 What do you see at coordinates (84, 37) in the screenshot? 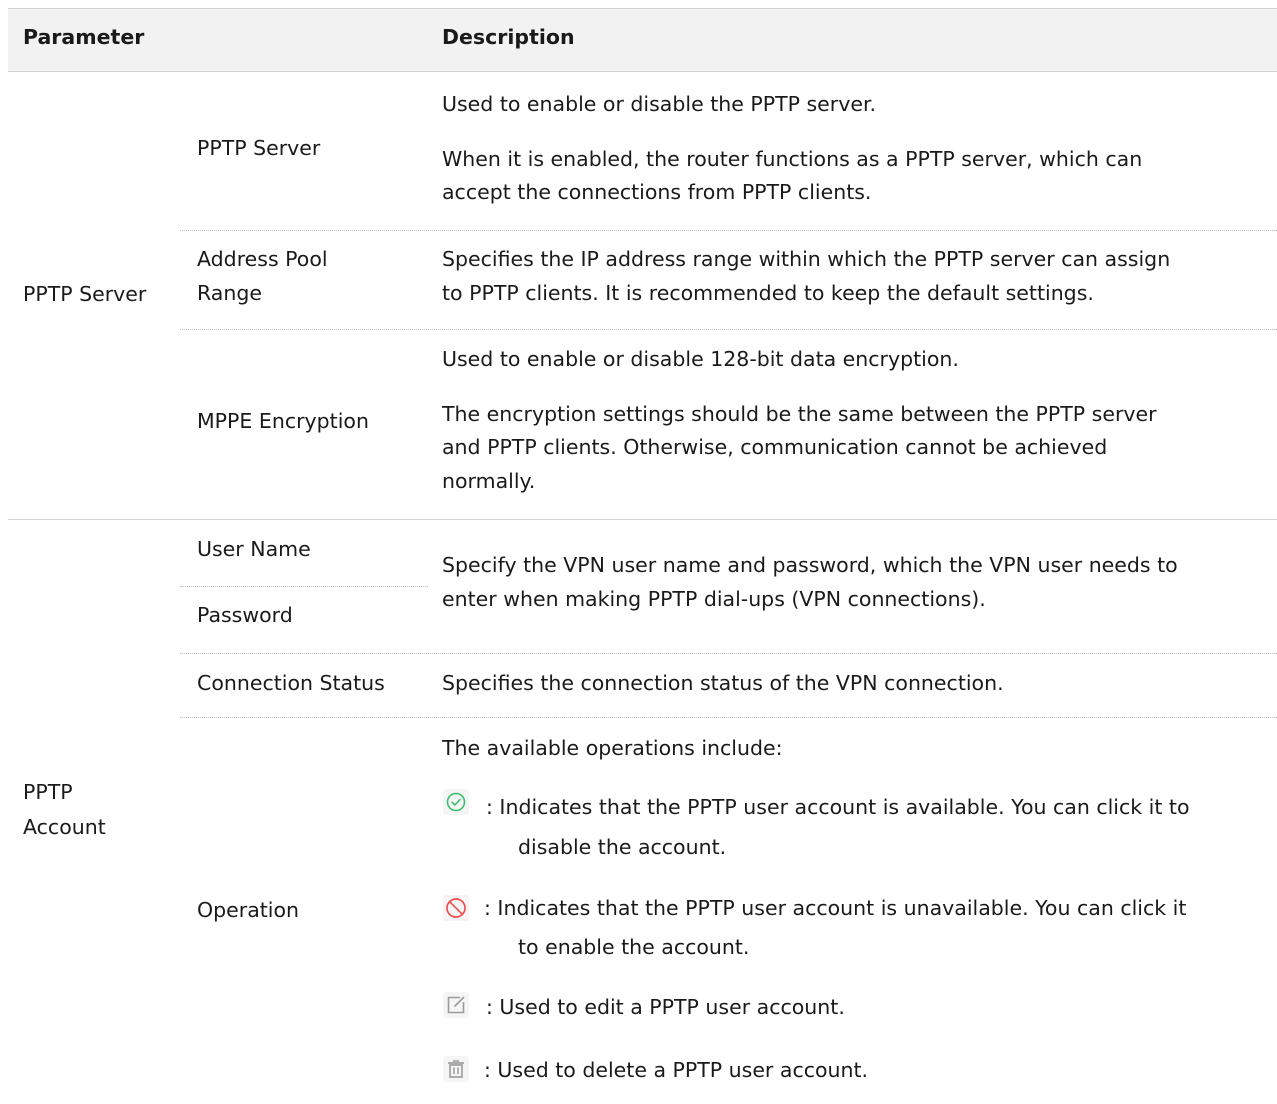
I see `header-parameter: Parameter` at bounding box center [84, 37].